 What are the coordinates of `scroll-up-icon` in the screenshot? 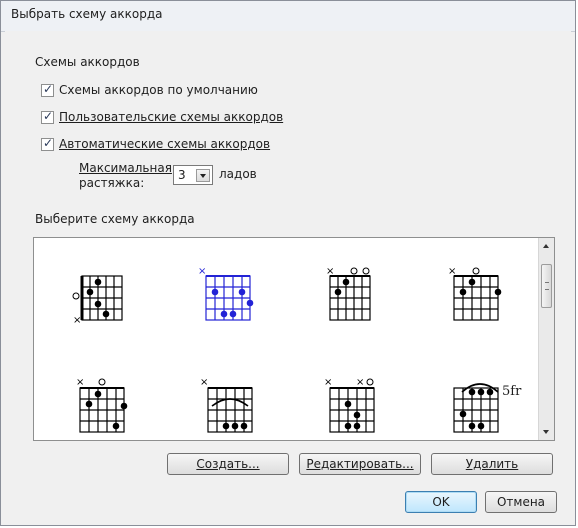 It's located at (546, 246).